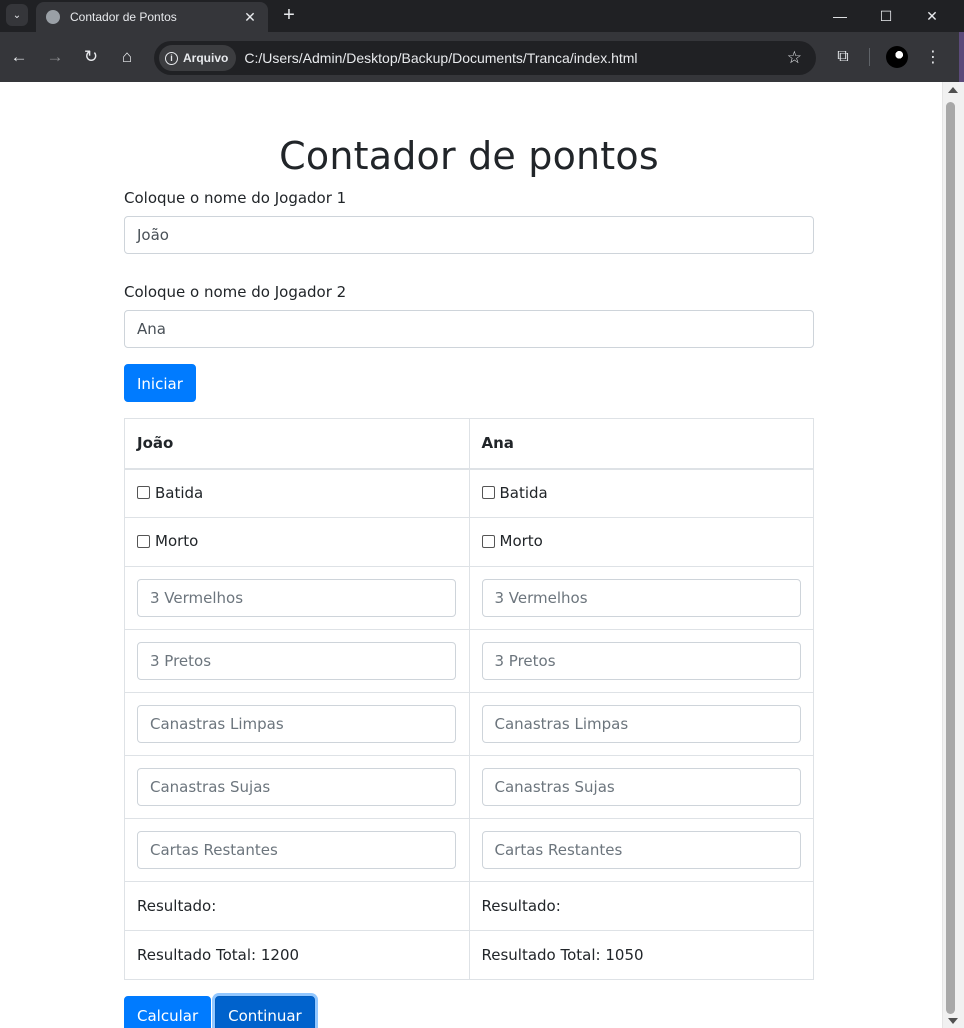 The height and width of the screenshot is (1028, 964). What do you see at coordinates (171, 58) in the screenshot?
I see `info-icon: i` at bounding box center [171, 58].